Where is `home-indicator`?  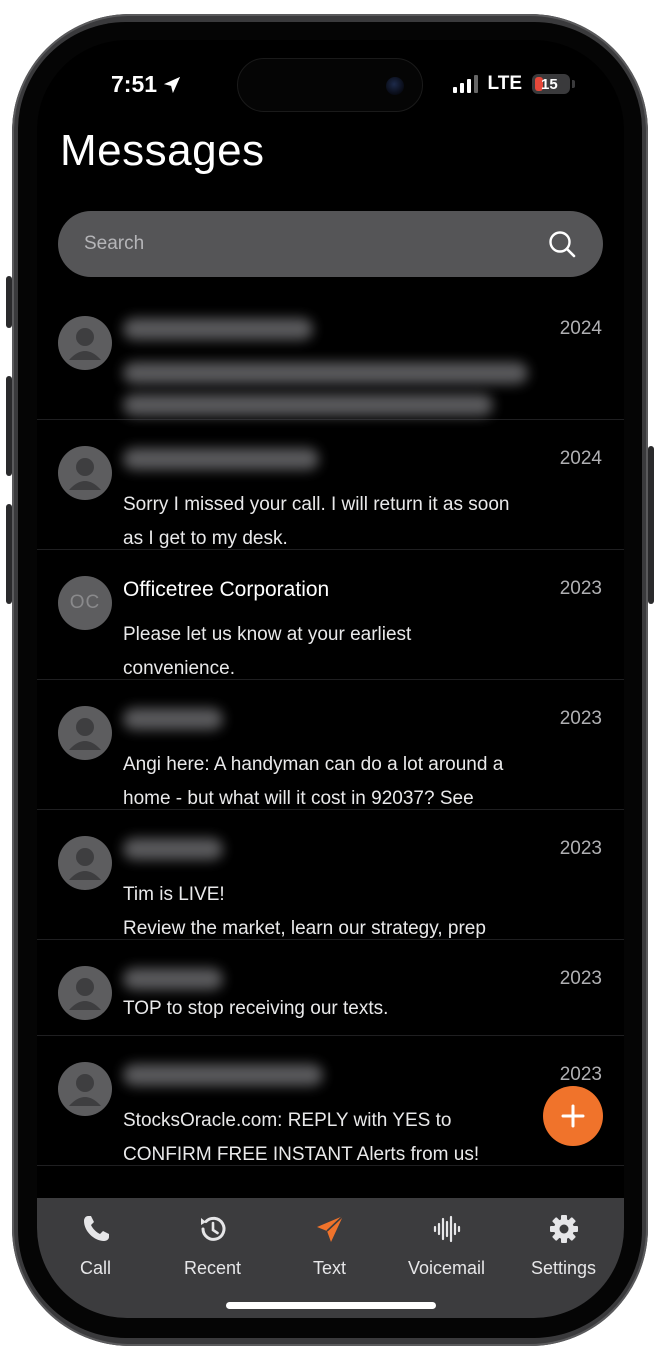
home-indicator is located at coordinates (331, 1305).